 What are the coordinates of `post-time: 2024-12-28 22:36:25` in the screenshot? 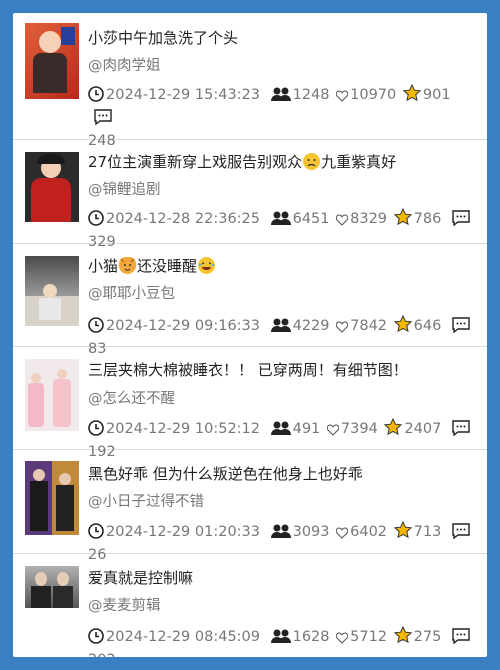 It's located at (183, 219).